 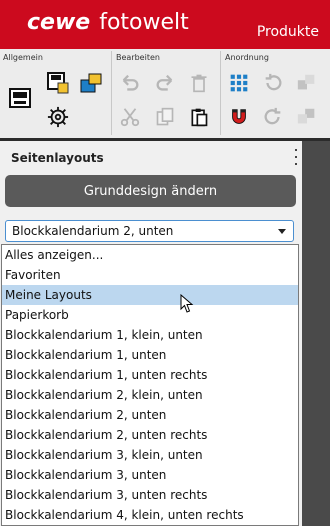 What do you see at coordinates (239, 117) in the screenshot?
I see `magnet-icon` at bounding box center [239, 117].